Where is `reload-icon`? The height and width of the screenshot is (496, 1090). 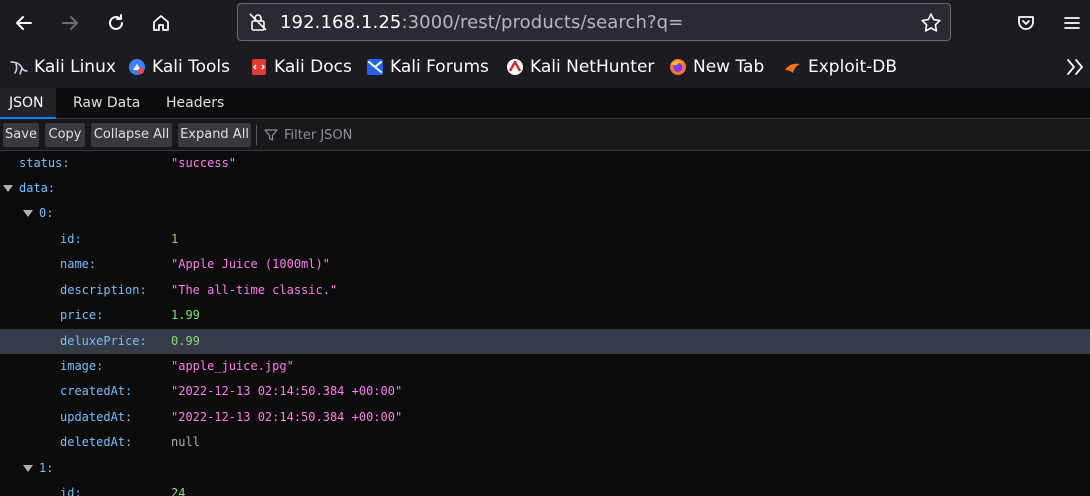 reload-icon is located at coordinates (116, 23).